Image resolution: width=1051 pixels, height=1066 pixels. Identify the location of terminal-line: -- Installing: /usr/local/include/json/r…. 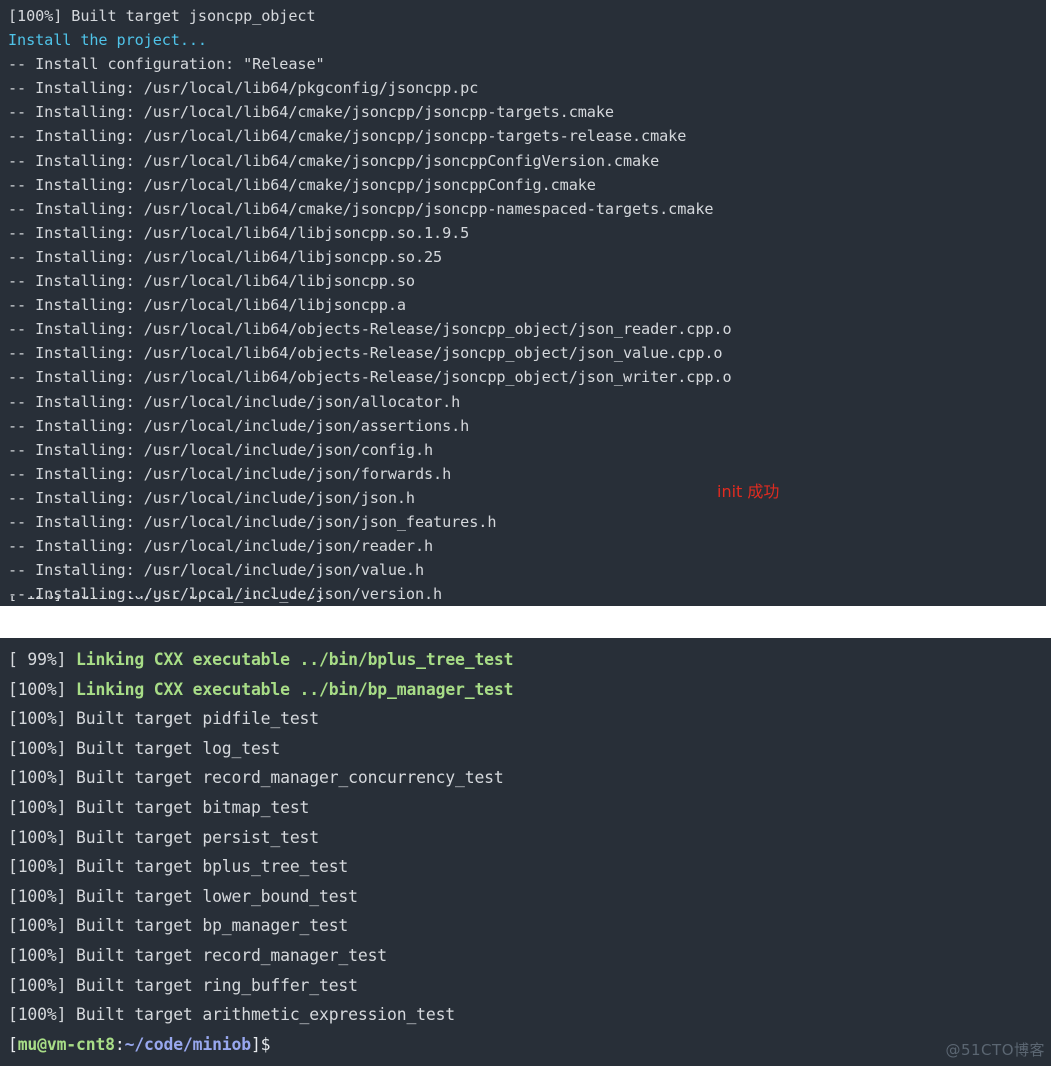
(221, 546).